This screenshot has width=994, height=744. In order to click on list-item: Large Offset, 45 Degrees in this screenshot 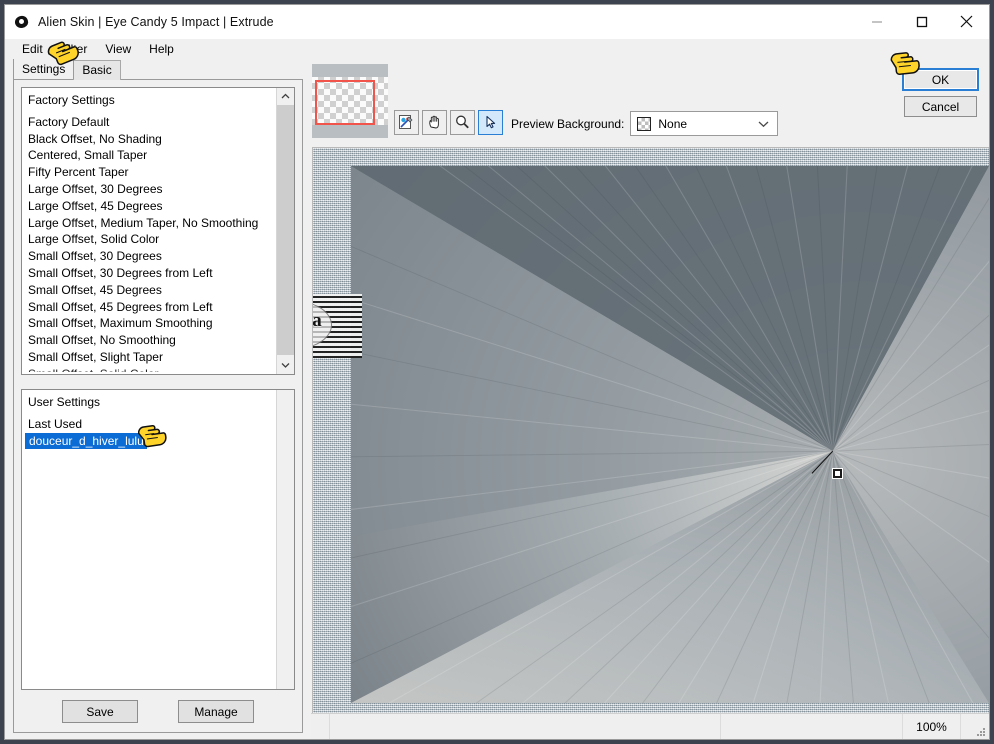, I will do `click(149, 206)`.